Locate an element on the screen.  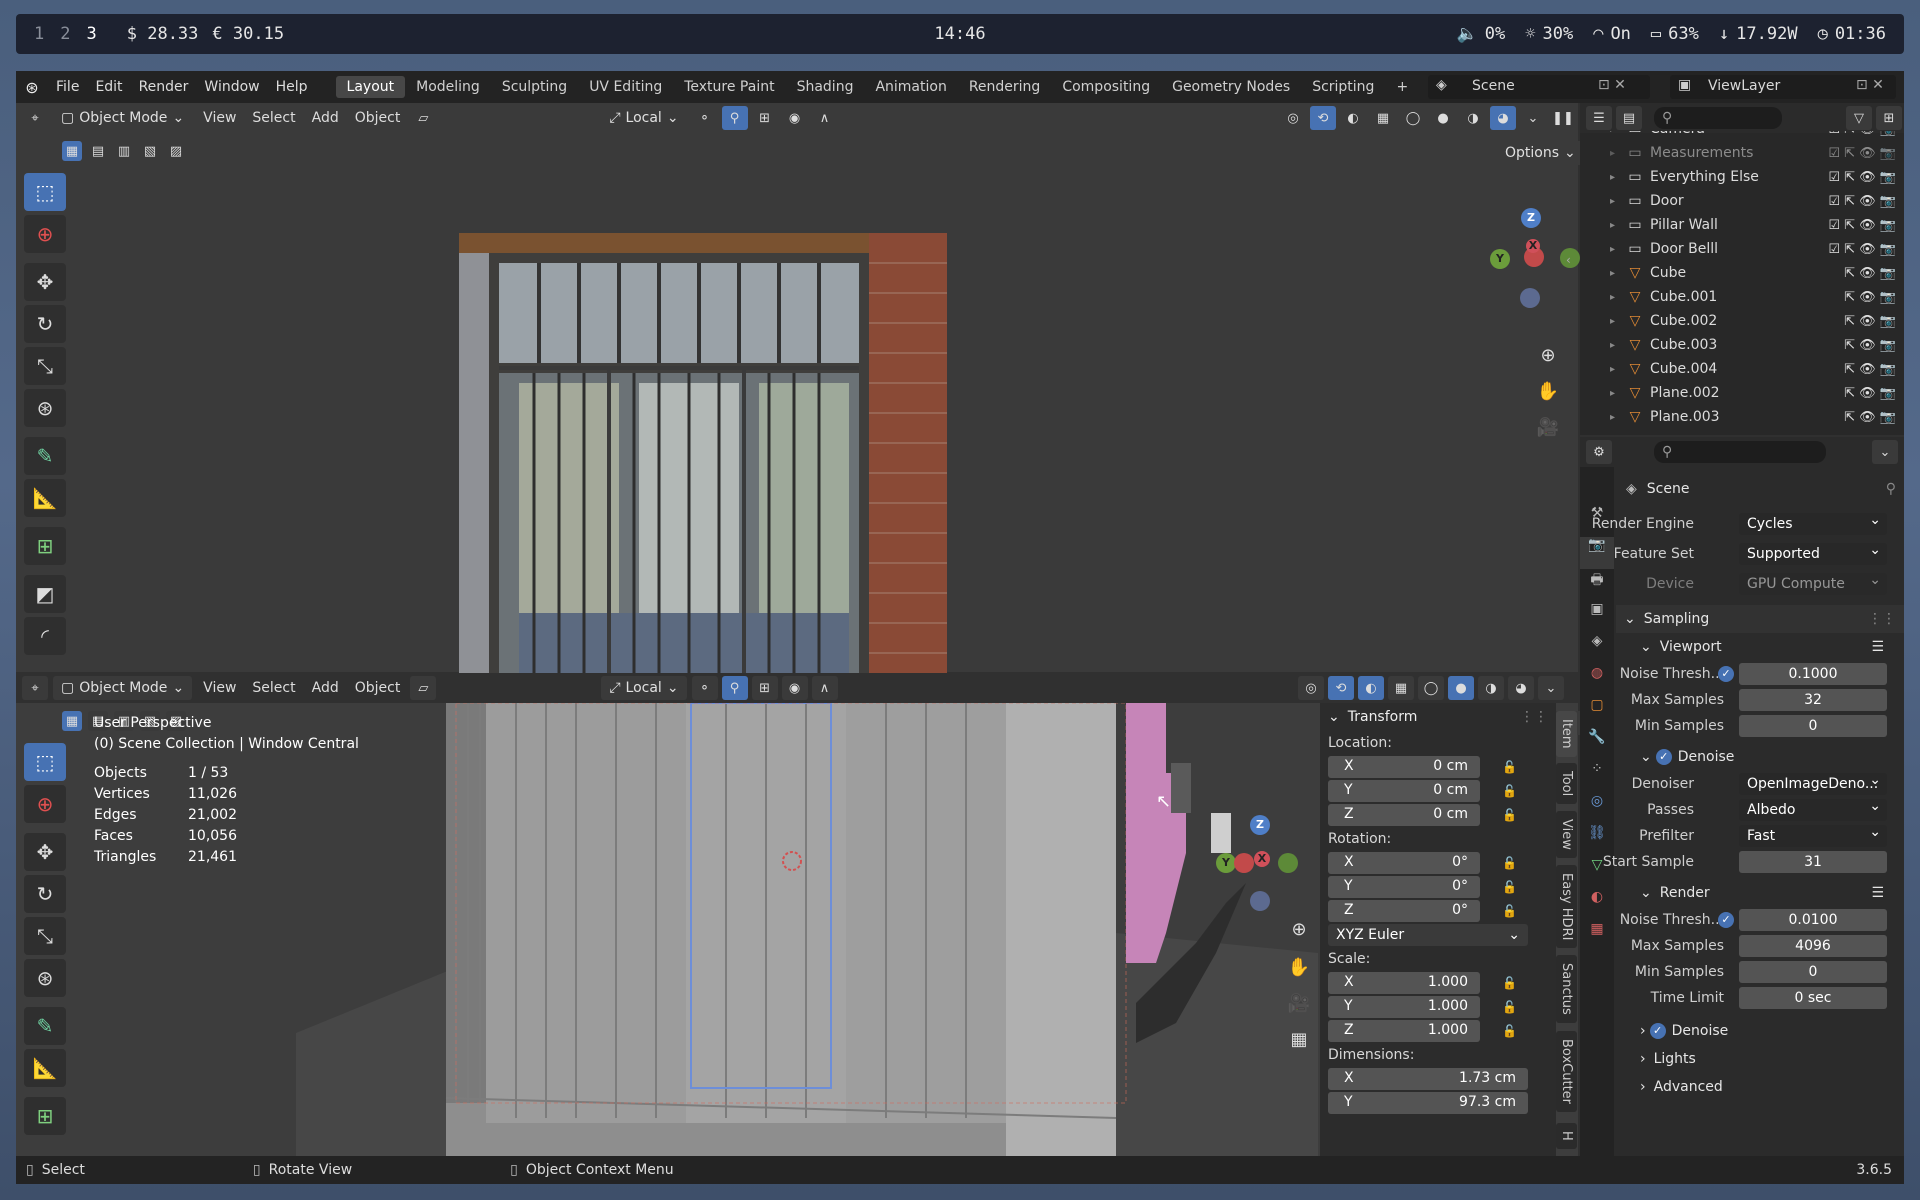
rotation-mode-dropdown: XYZ Euler ⌄ is located at coordinates (1438, 935).